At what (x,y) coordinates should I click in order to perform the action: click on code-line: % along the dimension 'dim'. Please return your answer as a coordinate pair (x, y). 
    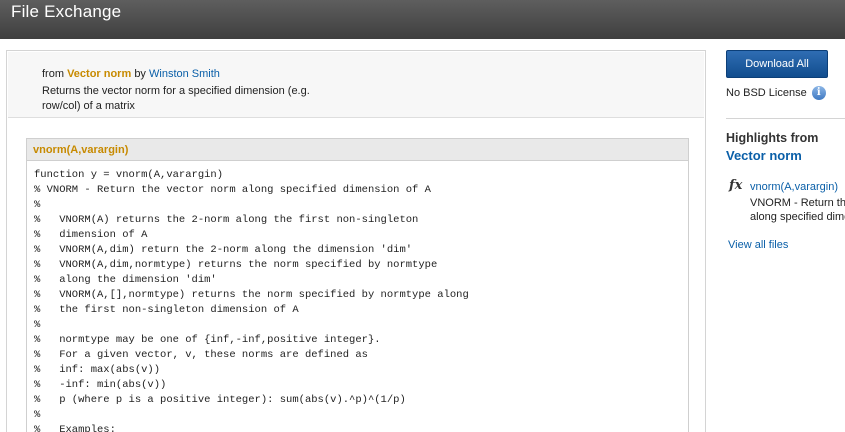
    Looking at the image, I should click on (125, 280).